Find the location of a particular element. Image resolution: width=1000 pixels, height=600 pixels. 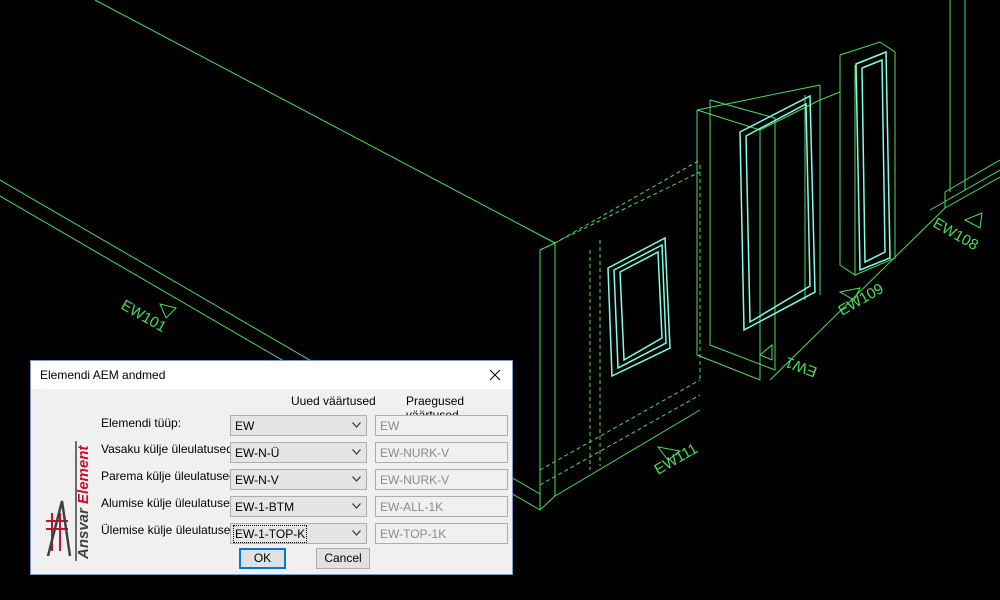

dialog-title: Elemendi AEM andmed is located at coordinates (103, 375).